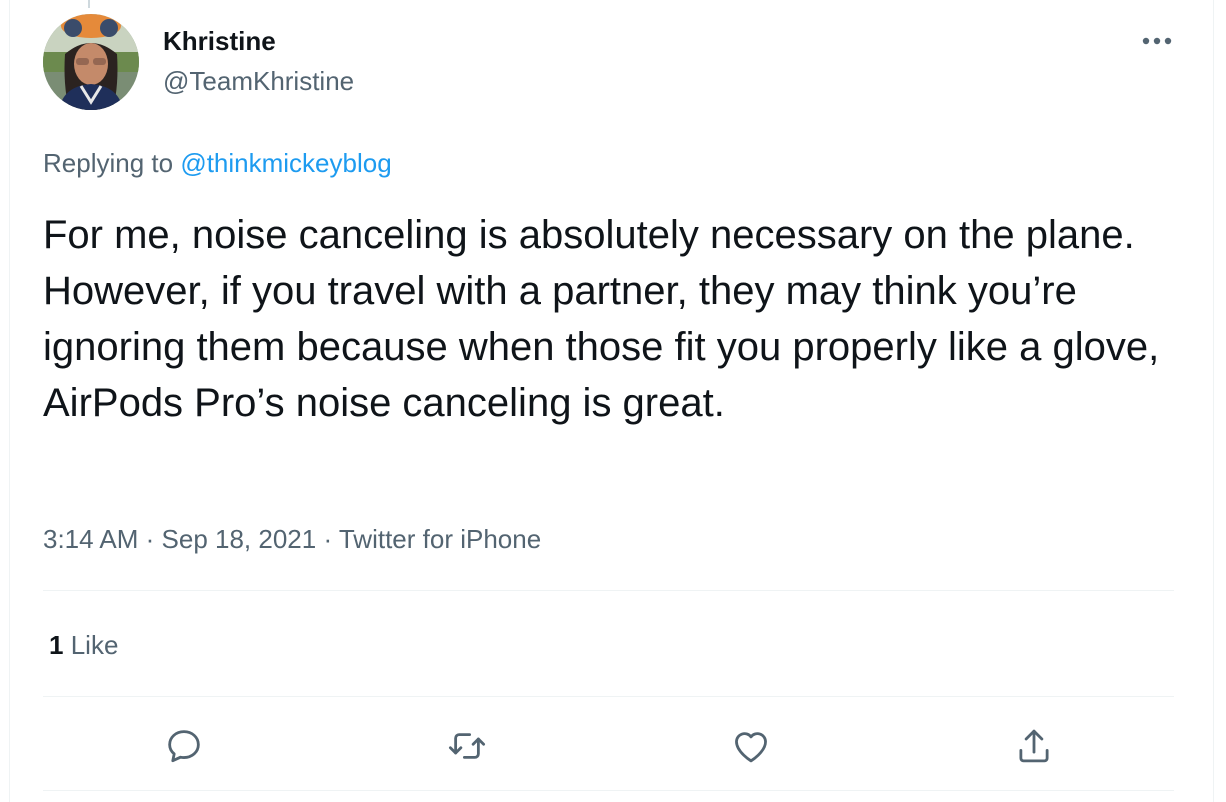  I want to click on reply-mention-link: @thinkmickeyblog, so click(285, 163).